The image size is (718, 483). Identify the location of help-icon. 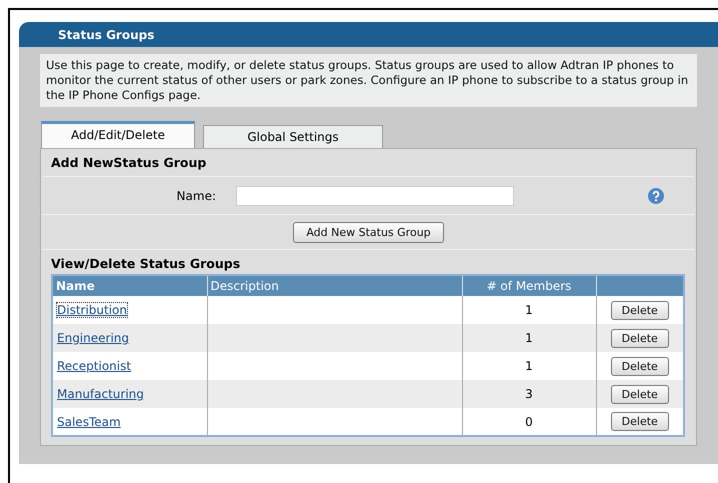
(656, 196).